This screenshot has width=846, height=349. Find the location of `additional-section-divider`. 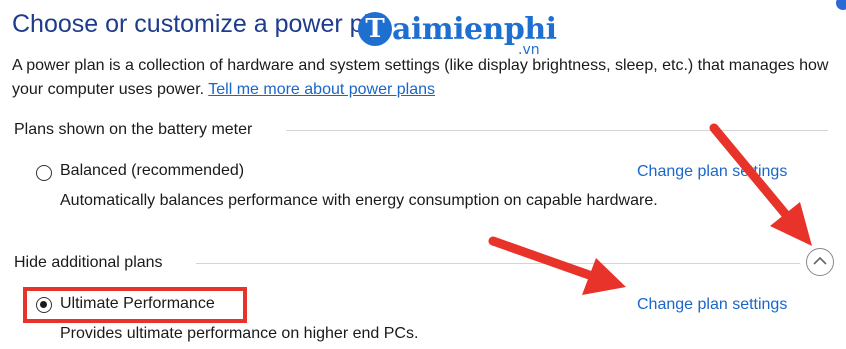

additional-section-divider is located at coordinates (498, 263).